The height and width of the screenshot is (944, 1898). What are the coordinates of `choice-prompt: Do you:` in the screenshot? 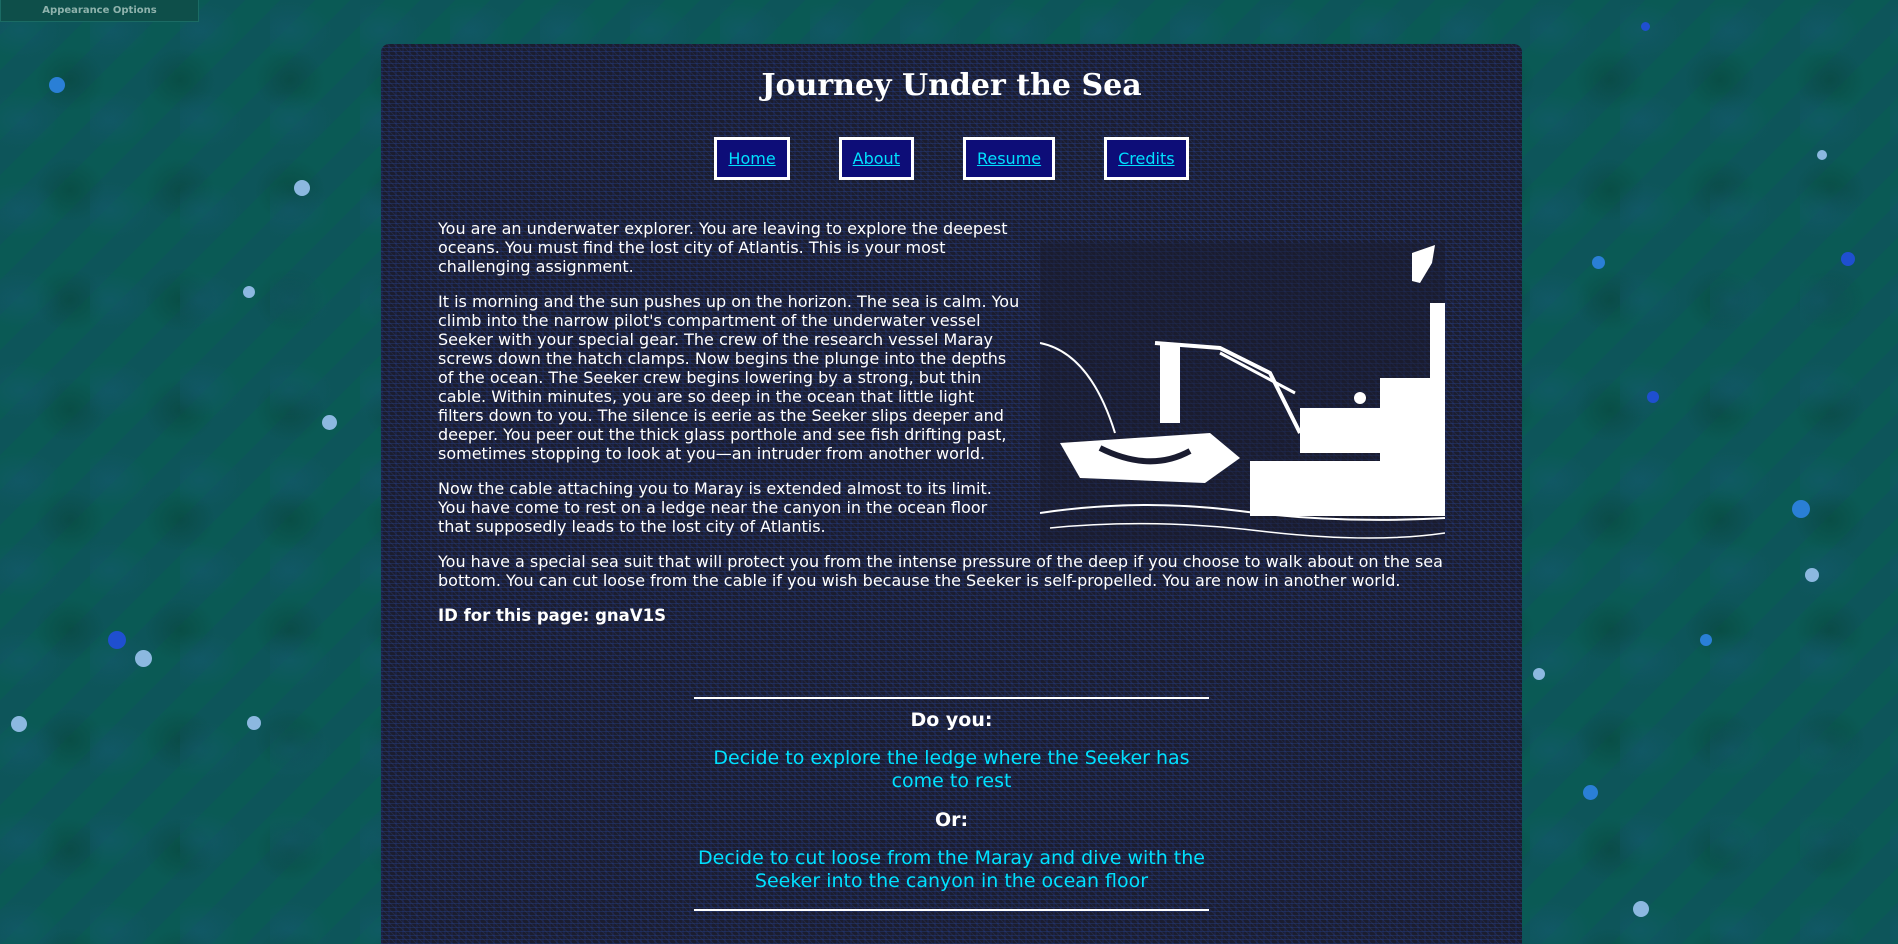 It's located at (951, 720).